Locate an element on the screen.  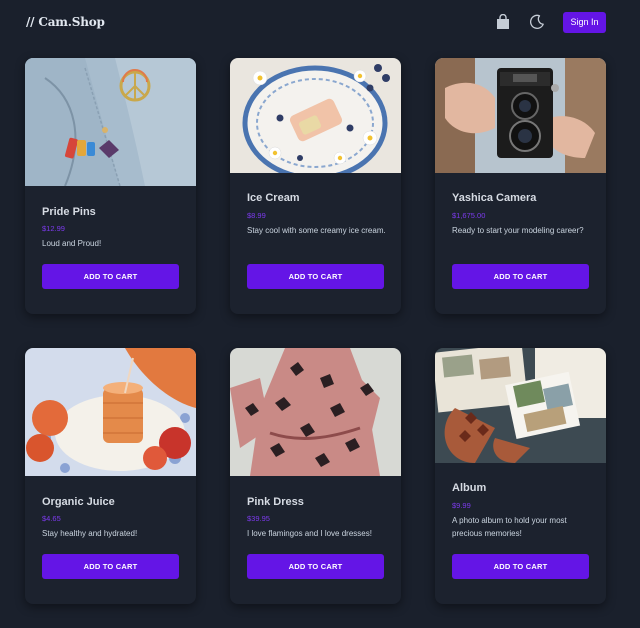
product-image-album is located at coordinates (520, 405).